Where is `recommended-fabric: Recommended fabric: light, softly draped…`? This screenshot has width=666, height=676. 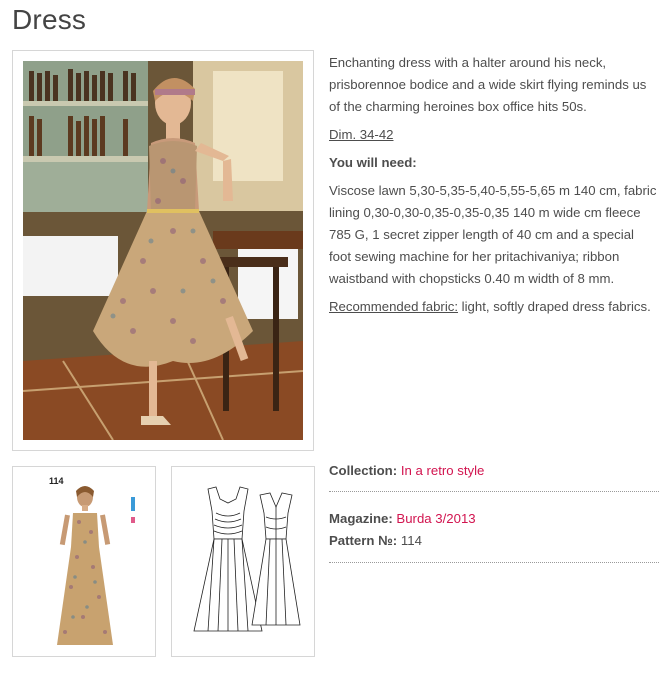
recommended-fabric: Recommended fabric: light, softly draped… is located at coordinates (494, 307).